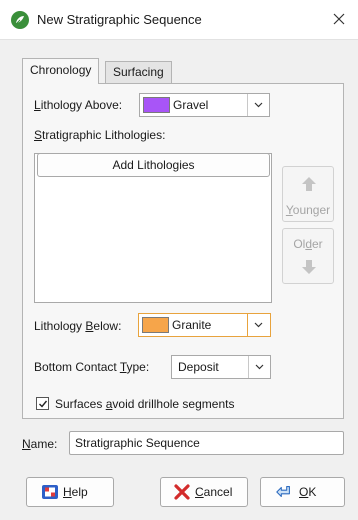  I want to click on title-bar: New Stratigraphic Sequence, so click(179, 20).